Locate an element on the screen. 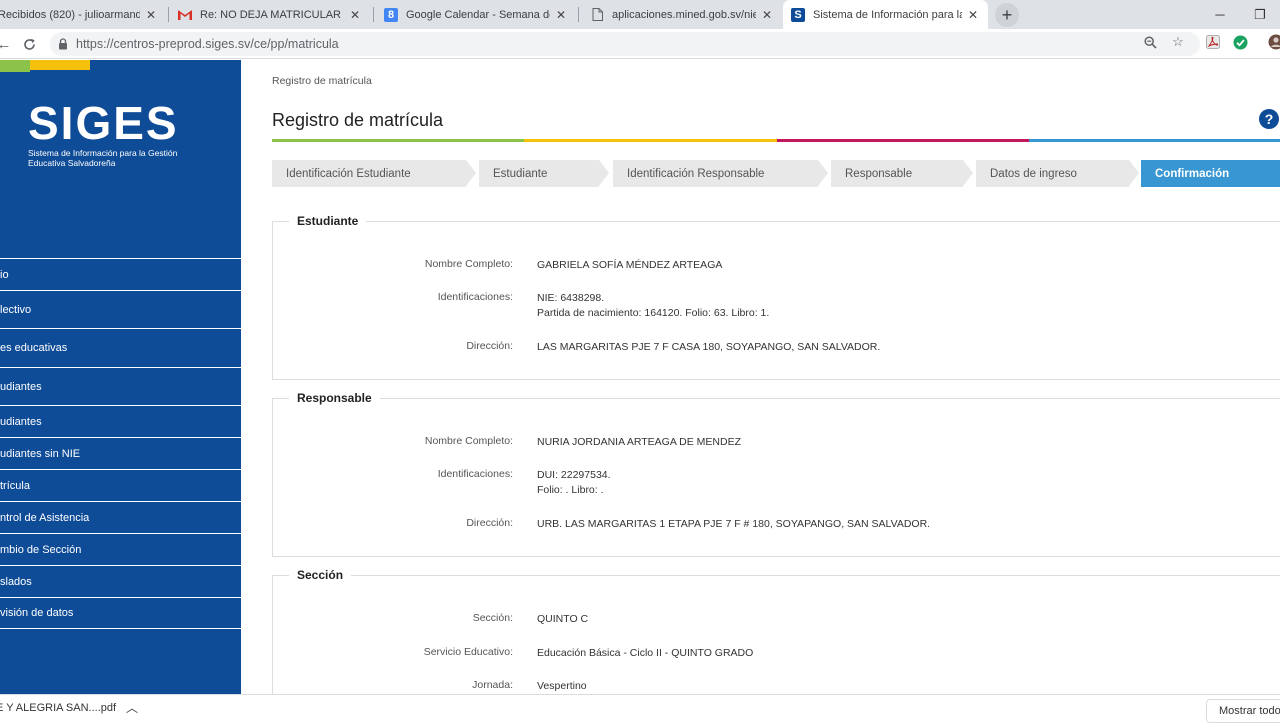  profile-avatar-icon is located at coordinates (1274, 42).